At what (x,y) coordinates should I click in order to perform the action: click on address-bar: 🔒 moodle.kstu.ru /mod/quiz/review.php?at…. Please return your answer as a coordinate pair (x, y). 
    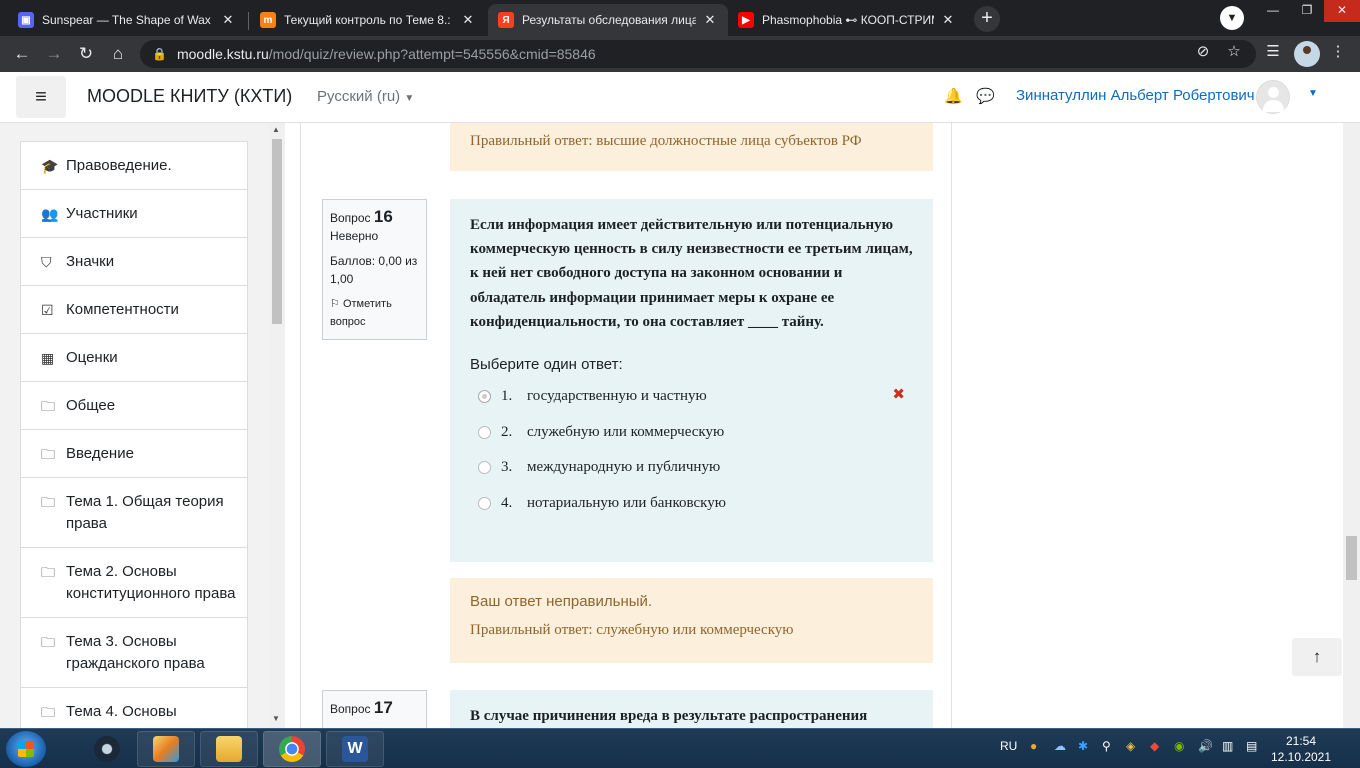
    Looking at the image, I should click on (698, 54).